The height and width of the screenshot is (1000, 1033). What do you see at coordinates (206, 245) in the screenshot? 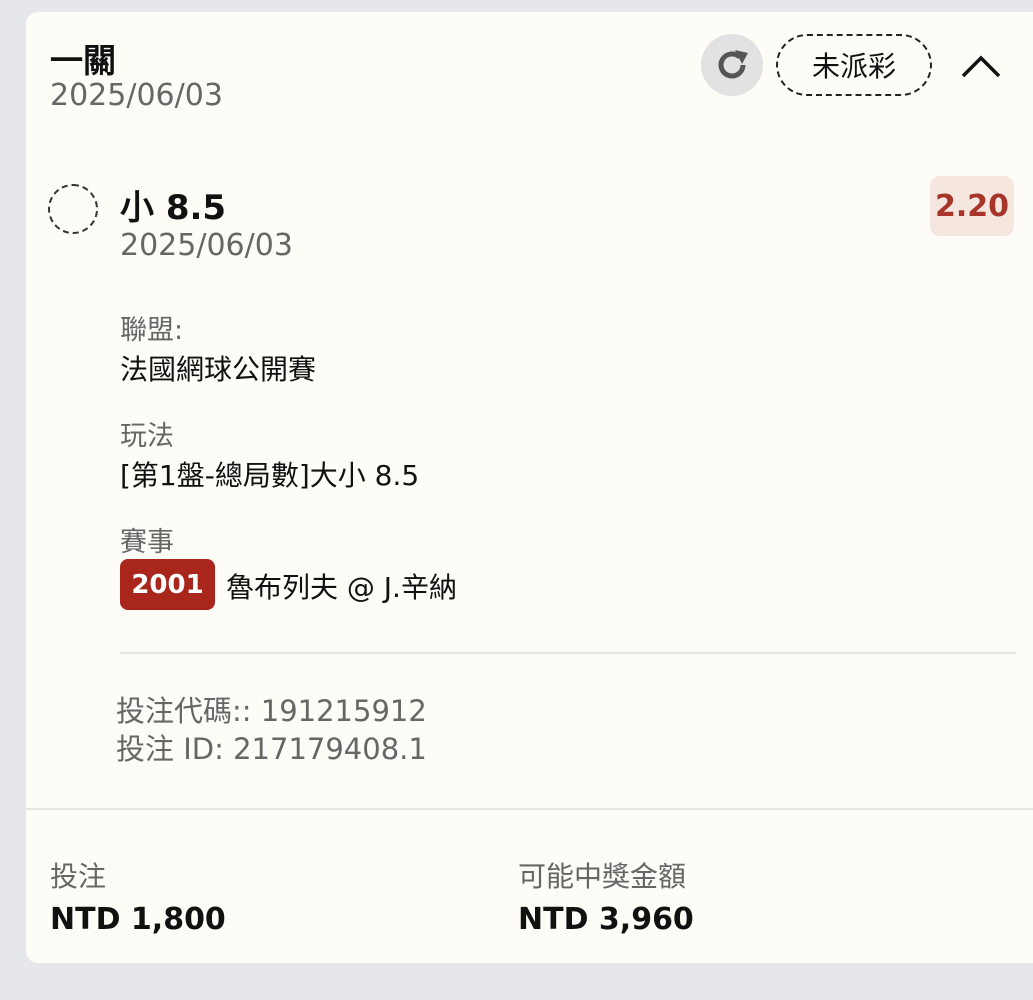
I see `selection-date: 2025/06/03` at bounding box center [206, 245].